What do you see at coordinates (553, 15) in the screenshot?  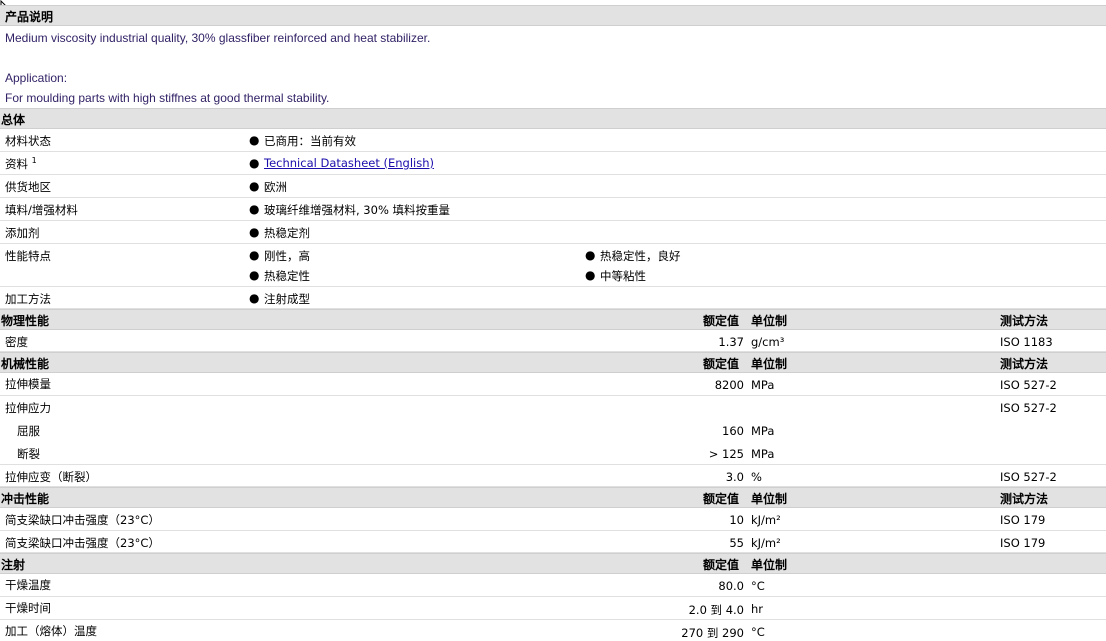 I see `section-description: 产品说明` at bounding box center [553, 15].